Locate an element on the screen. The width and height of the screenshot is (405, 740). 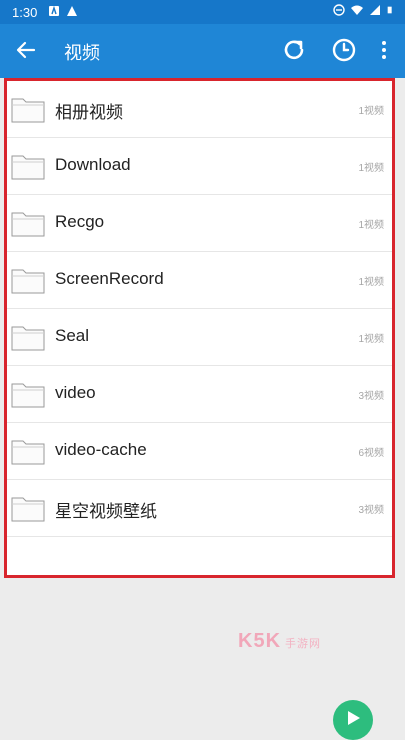
play-icon is located at coordinates (354, 718).